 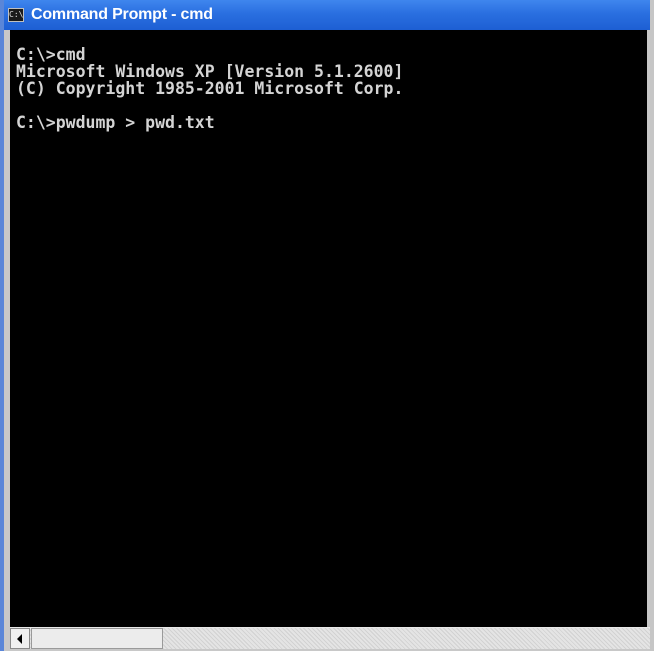 I want to click on cmd-app-icon: C:\, so click(x=16, y=15).